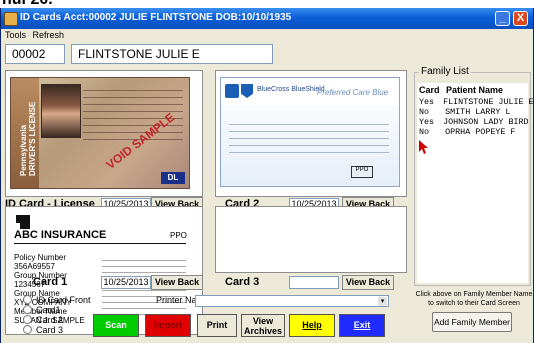  Describe the element at coordinates (28, 138) in the screenshot. I see `license-band-text: Pennsylvania DRIVER'S LICENSE` at that location.